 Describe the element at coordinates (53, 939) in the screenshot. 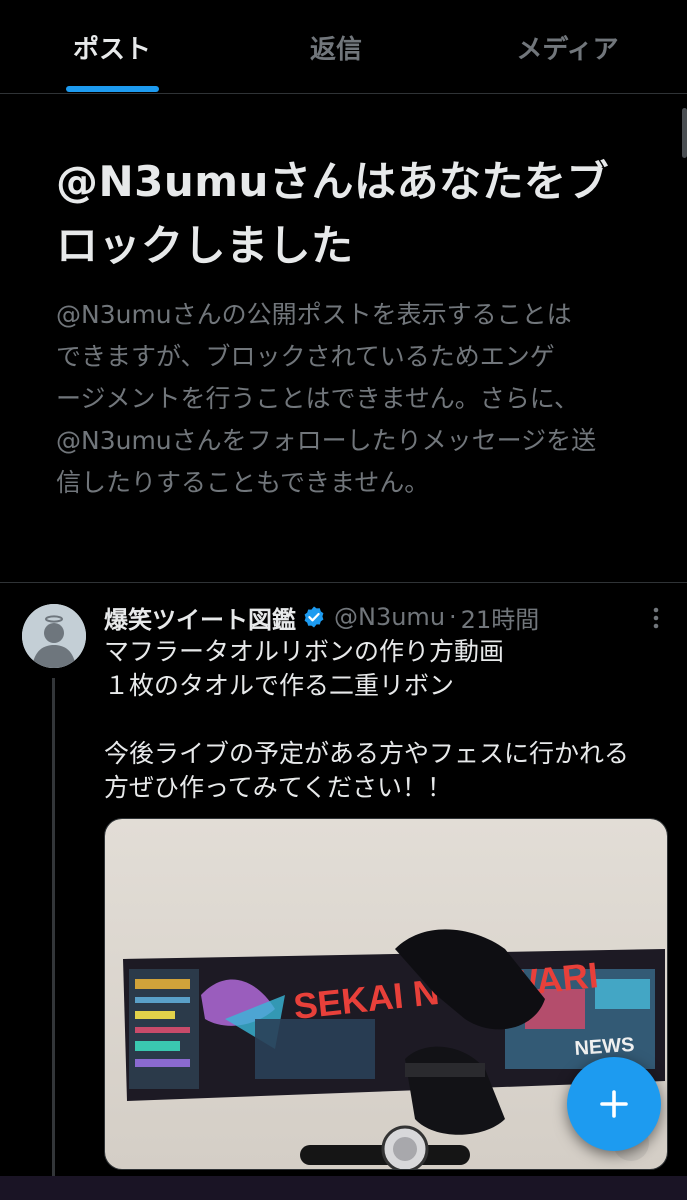

I see `thread-line` at that location.